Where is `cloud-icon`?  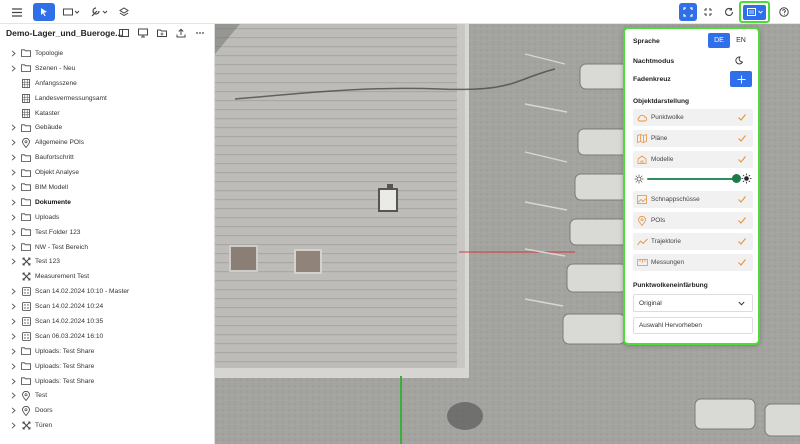 cloud-icon is located at coordinates (642, 117).